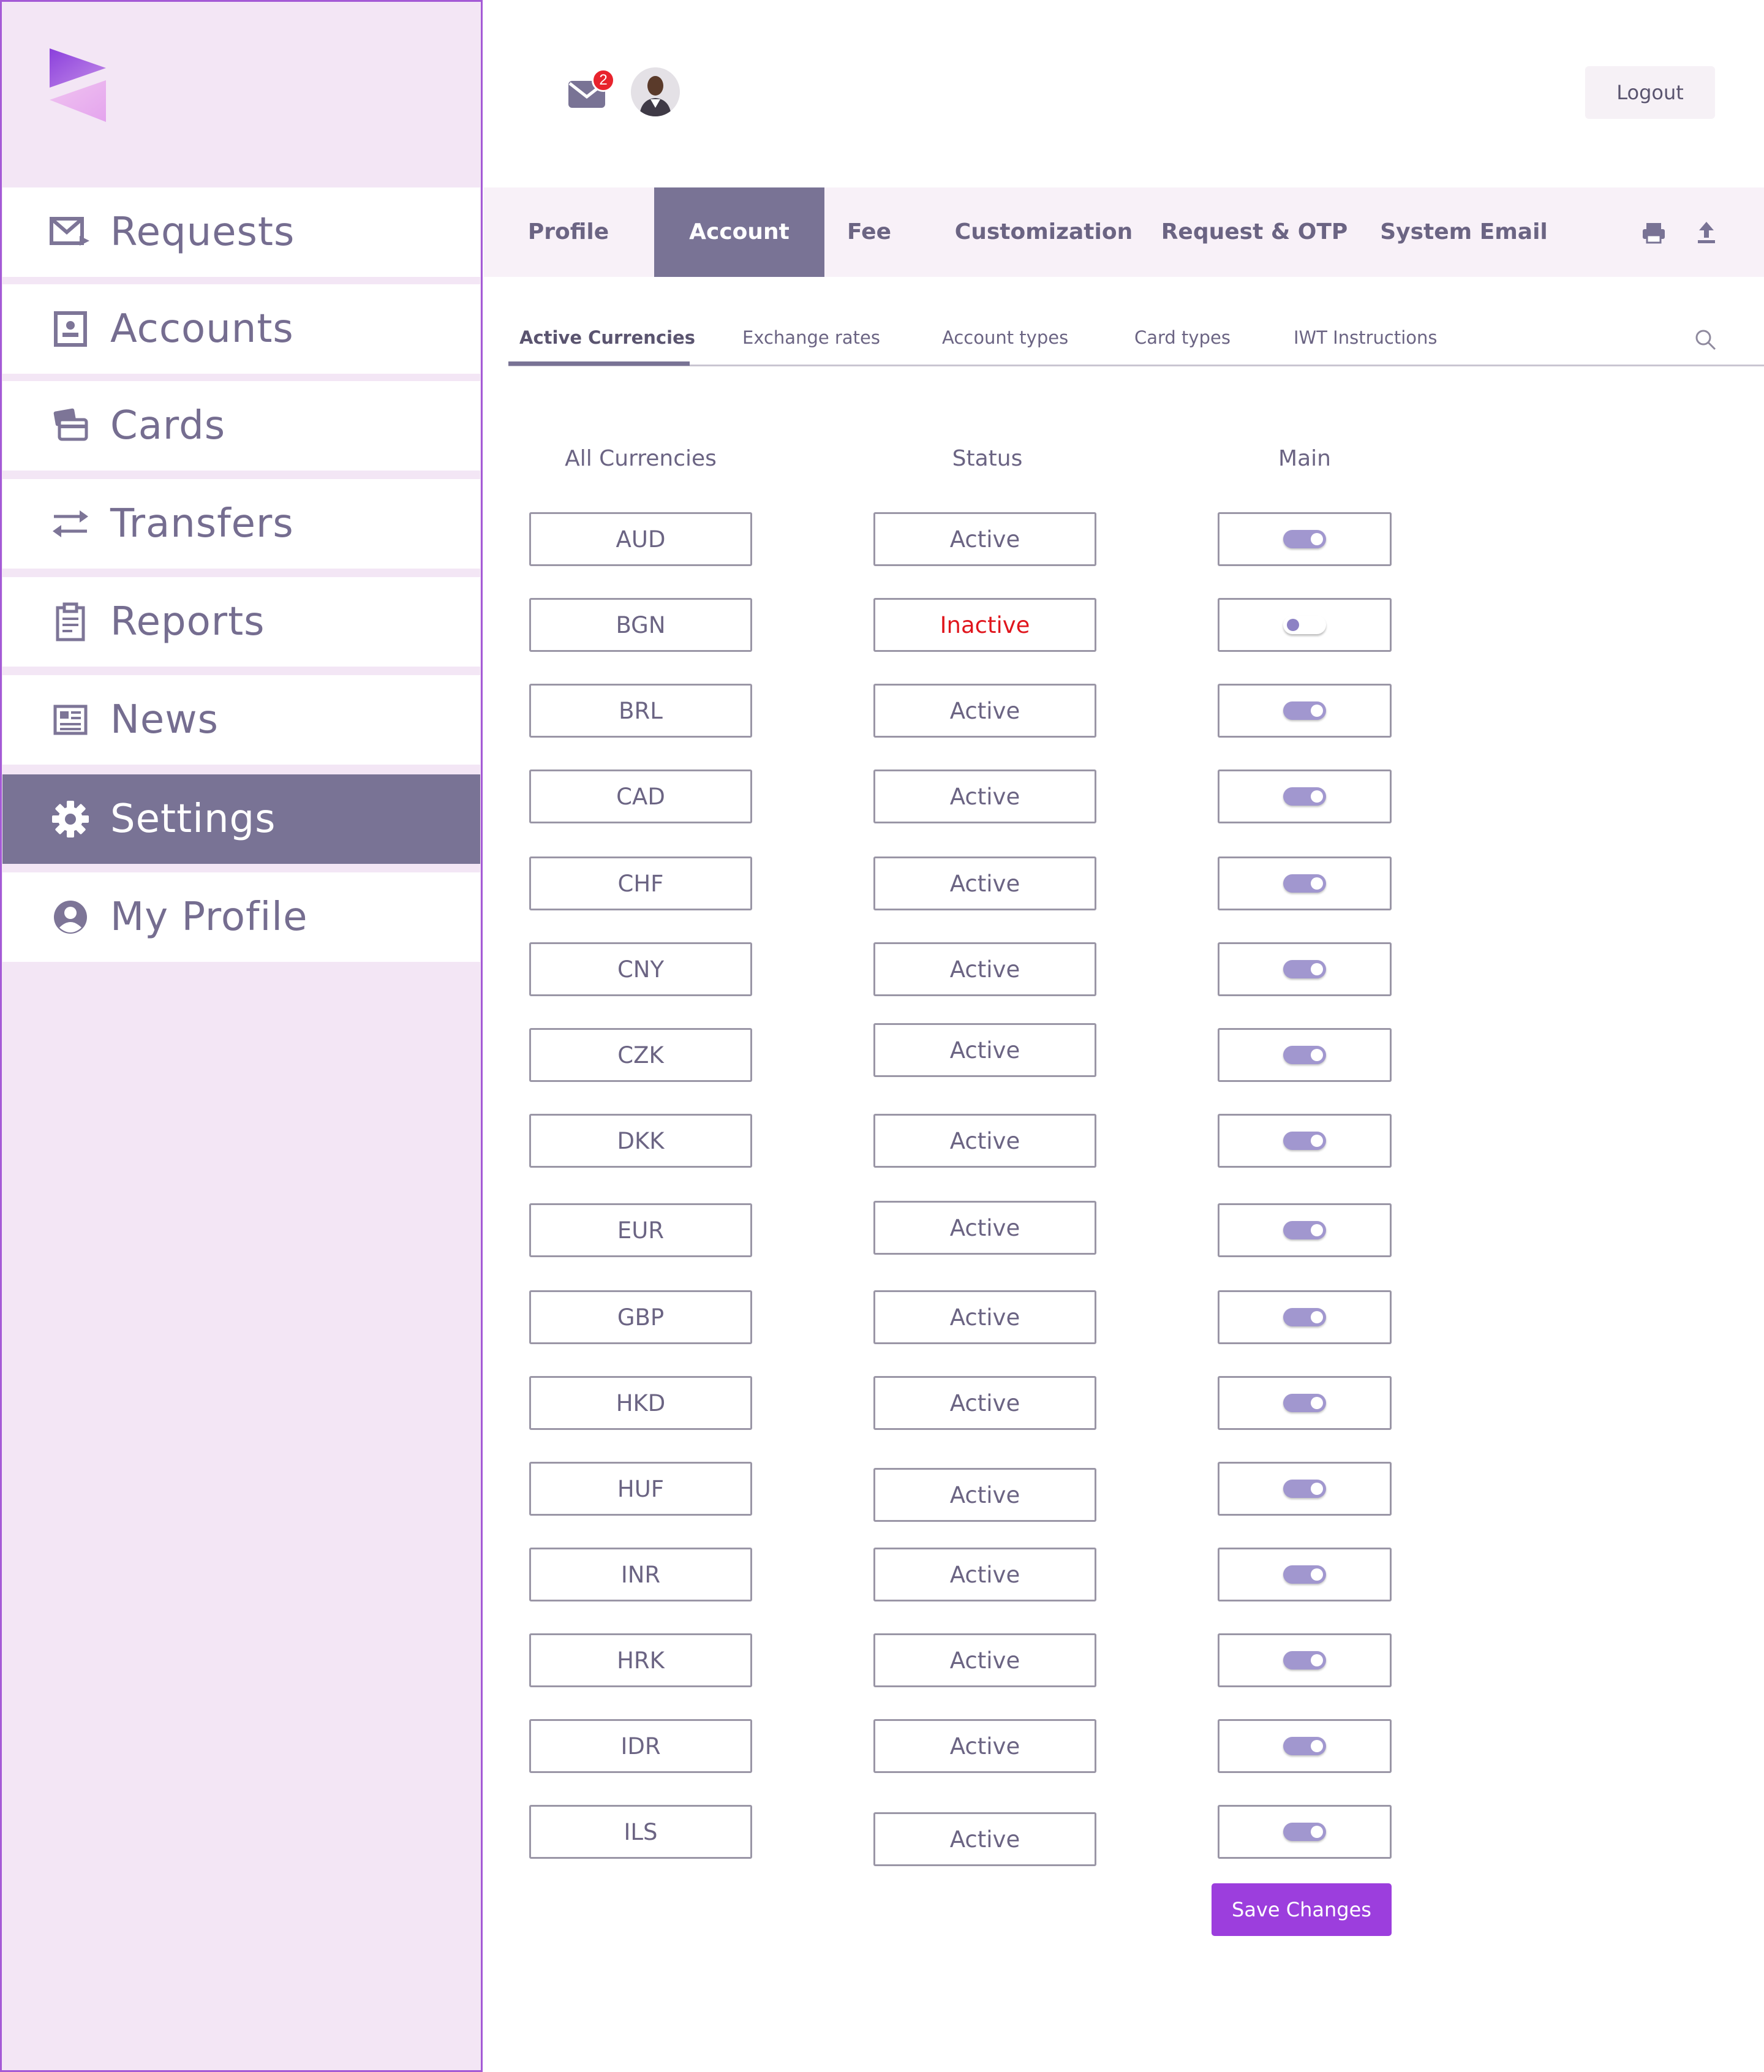 The image size is (1764, 2072). Describe the element at coordinates (241, 524) in the screenshot. I see `sidebar-item-transfers: Transfers` at that location.